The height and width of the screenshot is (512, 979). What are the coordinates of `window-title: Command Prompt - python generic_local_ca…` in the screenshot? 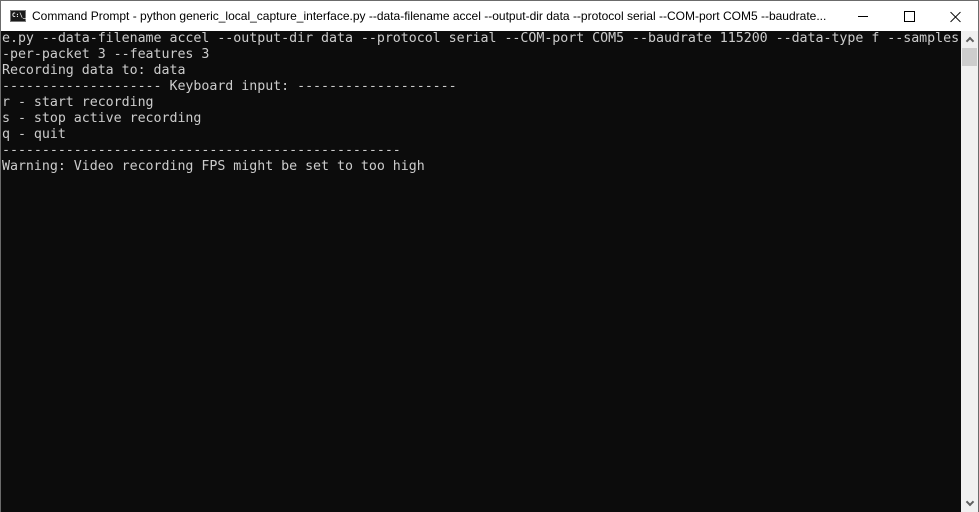 It's located at (429, 16).